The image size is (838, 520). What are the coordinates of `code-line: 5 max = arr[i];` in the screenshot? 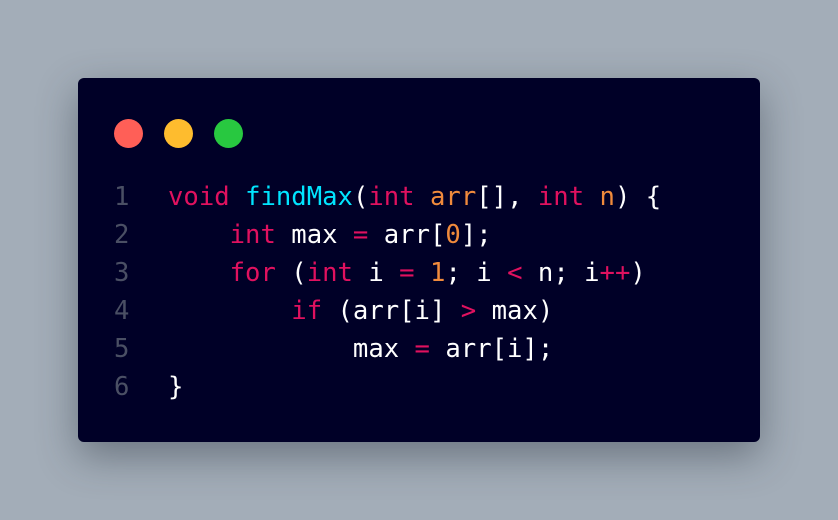 It's located at (387, 349).